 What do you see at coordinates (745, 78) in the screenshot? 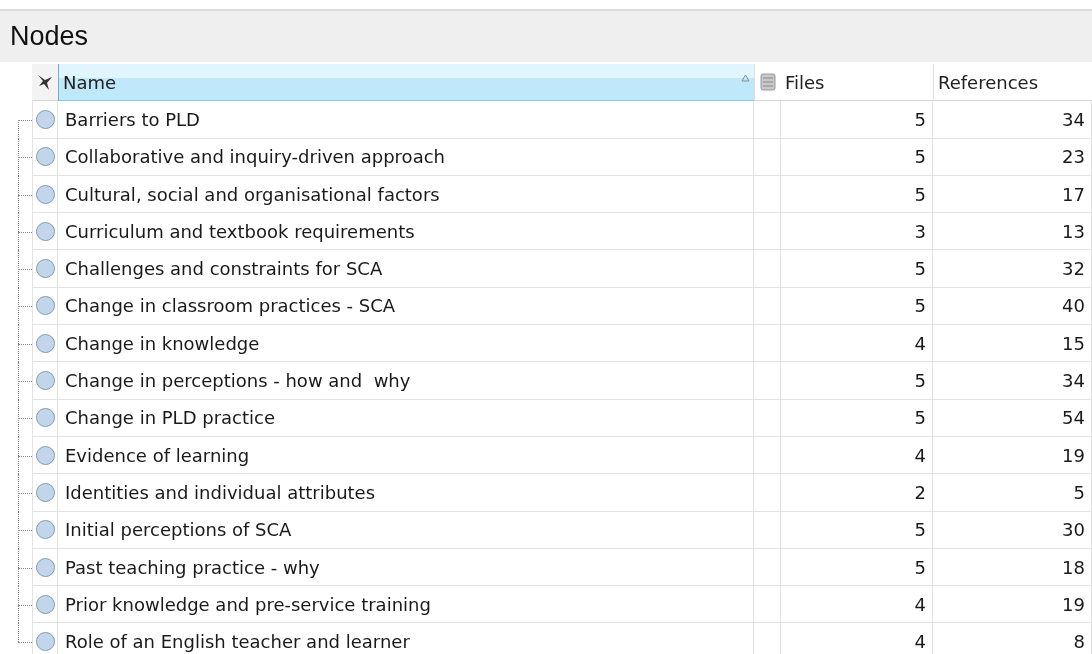
I see `sort-arrow-icon` at bounding box center [745, 78].